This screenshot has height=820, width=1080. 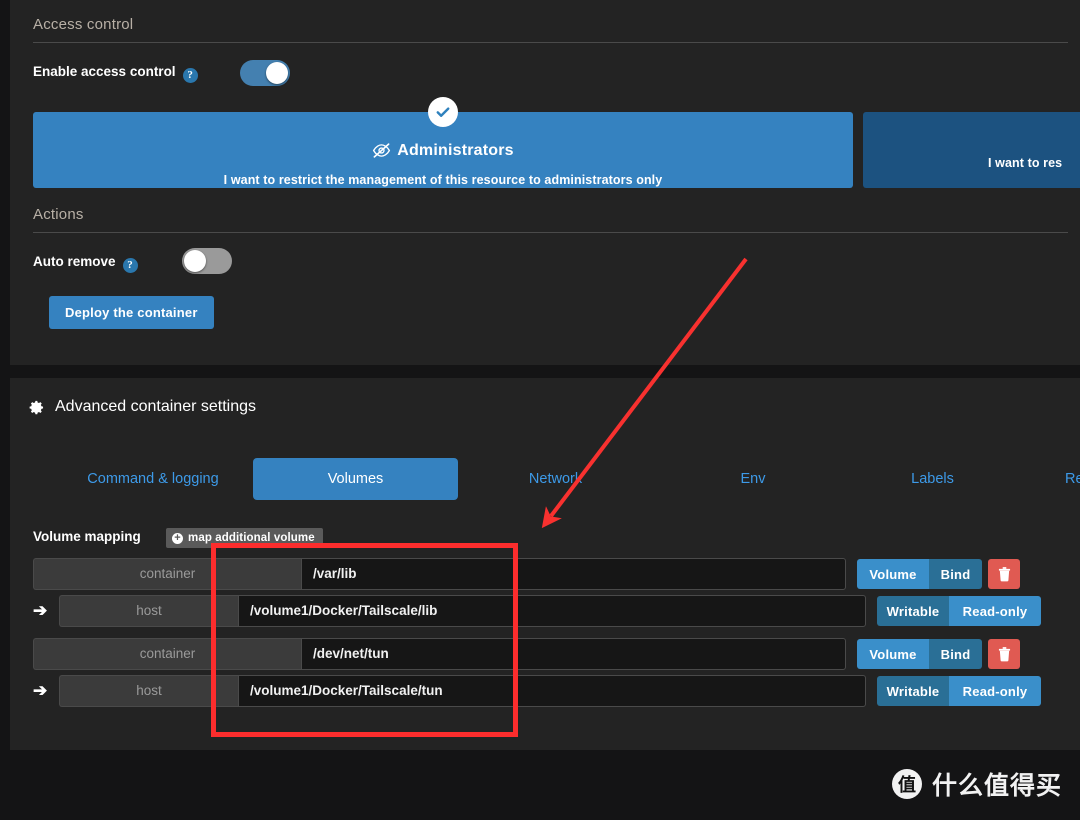 I want to click on watermark-logo: 值, so click(x=906, y=784).